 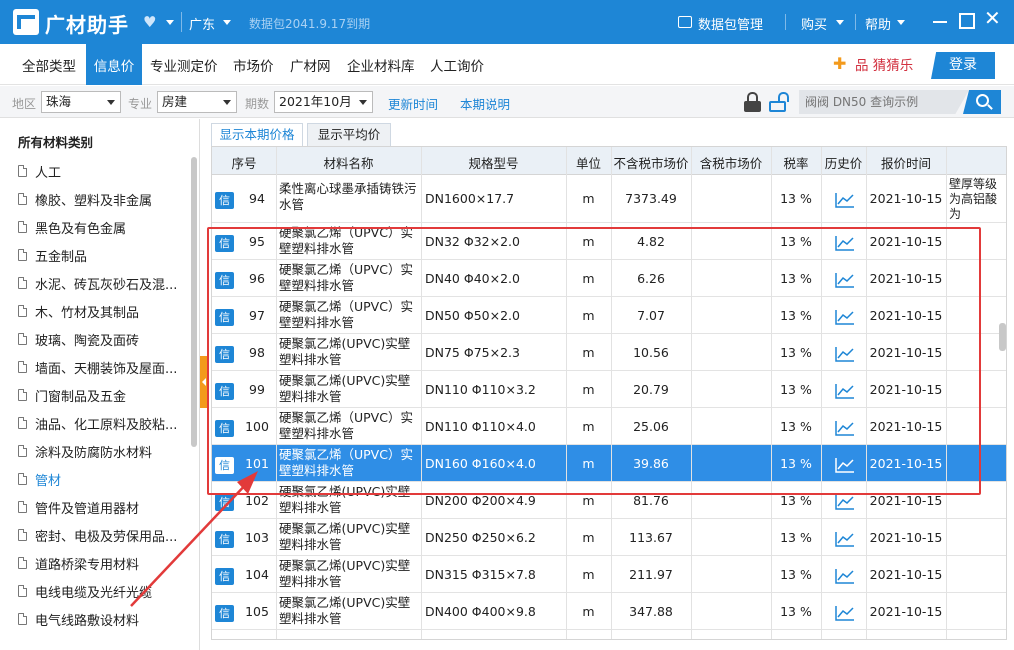 I want to click on sidebar-item-label: 玻璃、陶瓷及面砖, so click(x=87, y=341).